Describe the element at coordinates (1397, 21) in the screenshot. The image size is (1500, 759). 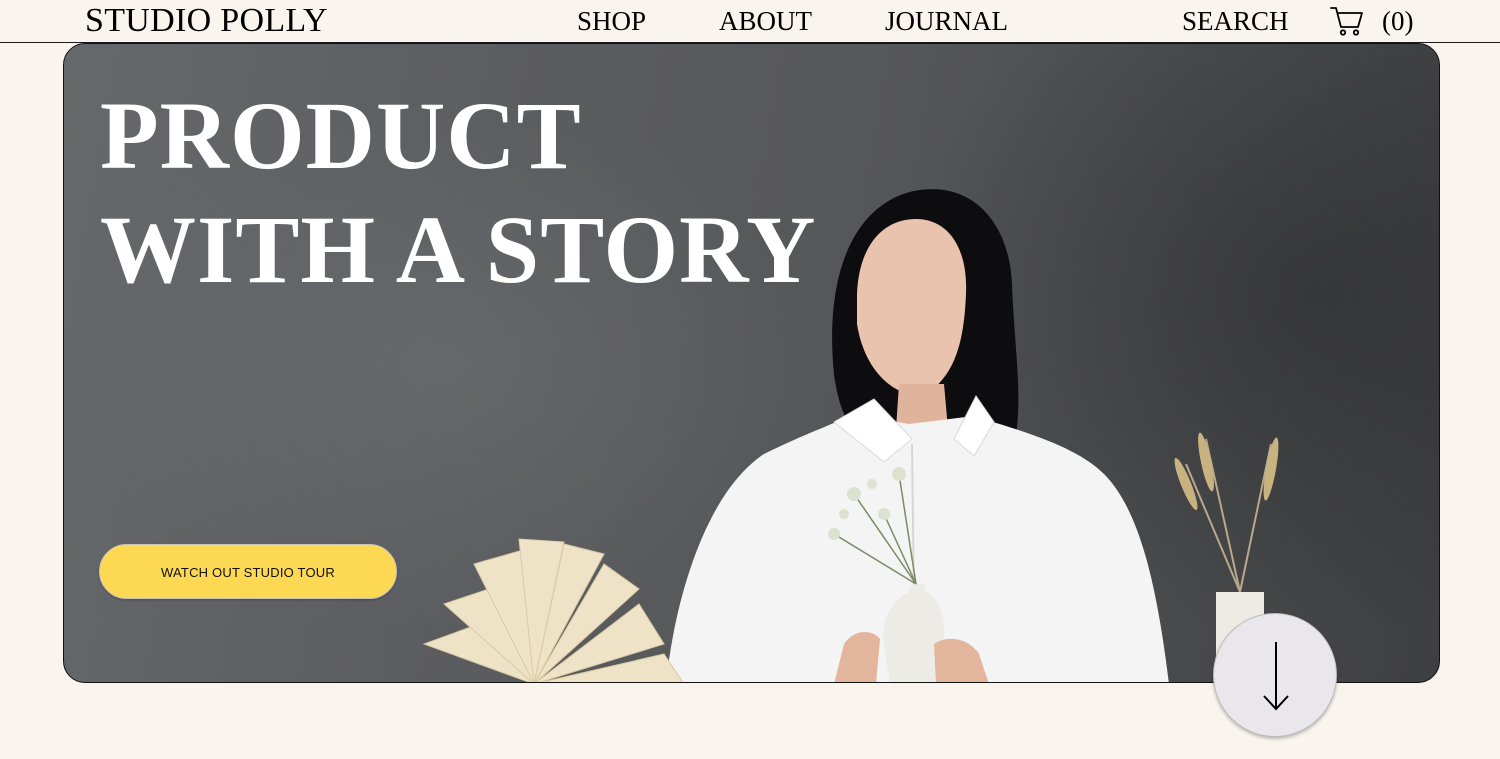
I see `cart-count: (0)` at that location.